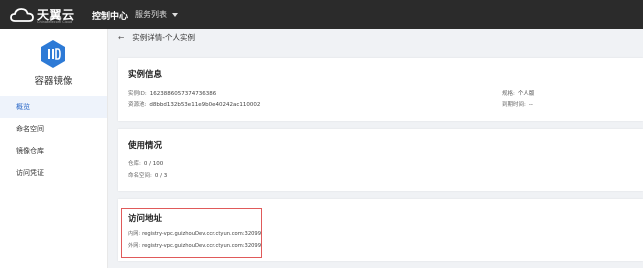 This screenshot has width=643, height=268. What do you see at coordinates (53, 107) in the screenshot?
I see `sidebar-item-overview: 概览` at bounding box center [53, 107].